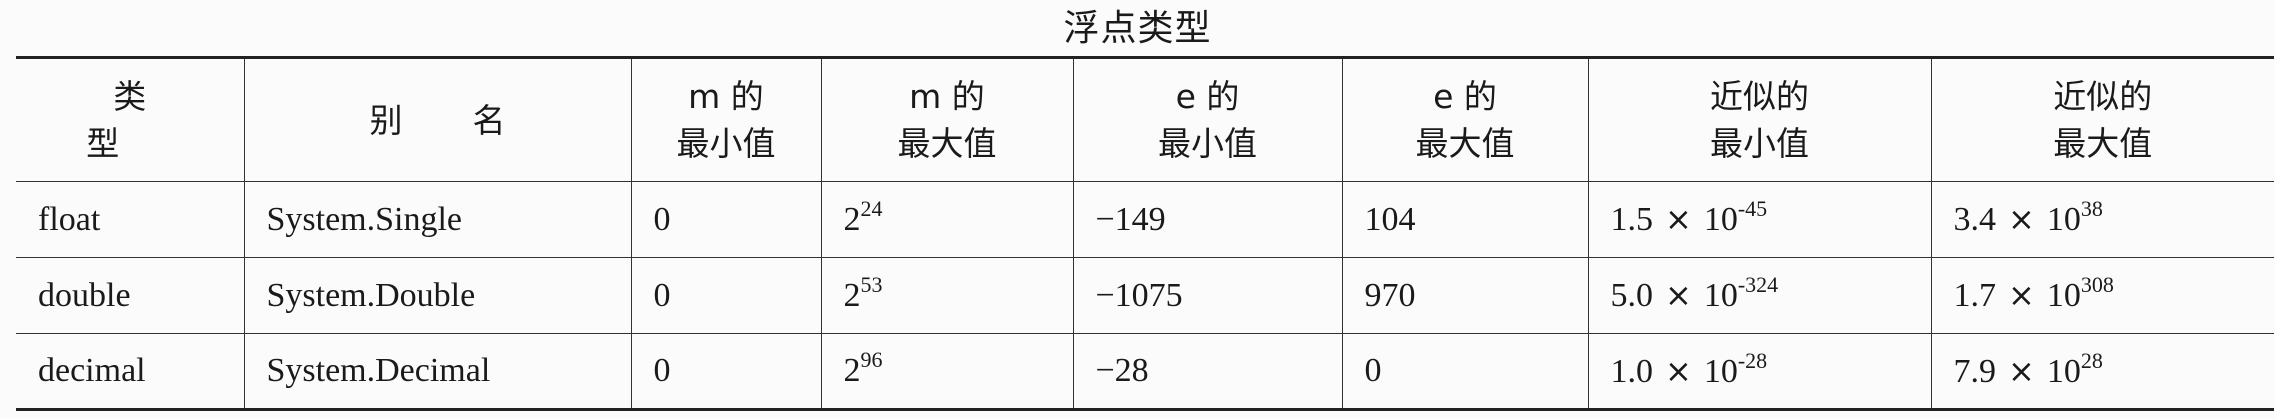 Image resolution: width=2275 pixels, height=419 pixels. I want to click on header-type: 类型, so click(130, 119).